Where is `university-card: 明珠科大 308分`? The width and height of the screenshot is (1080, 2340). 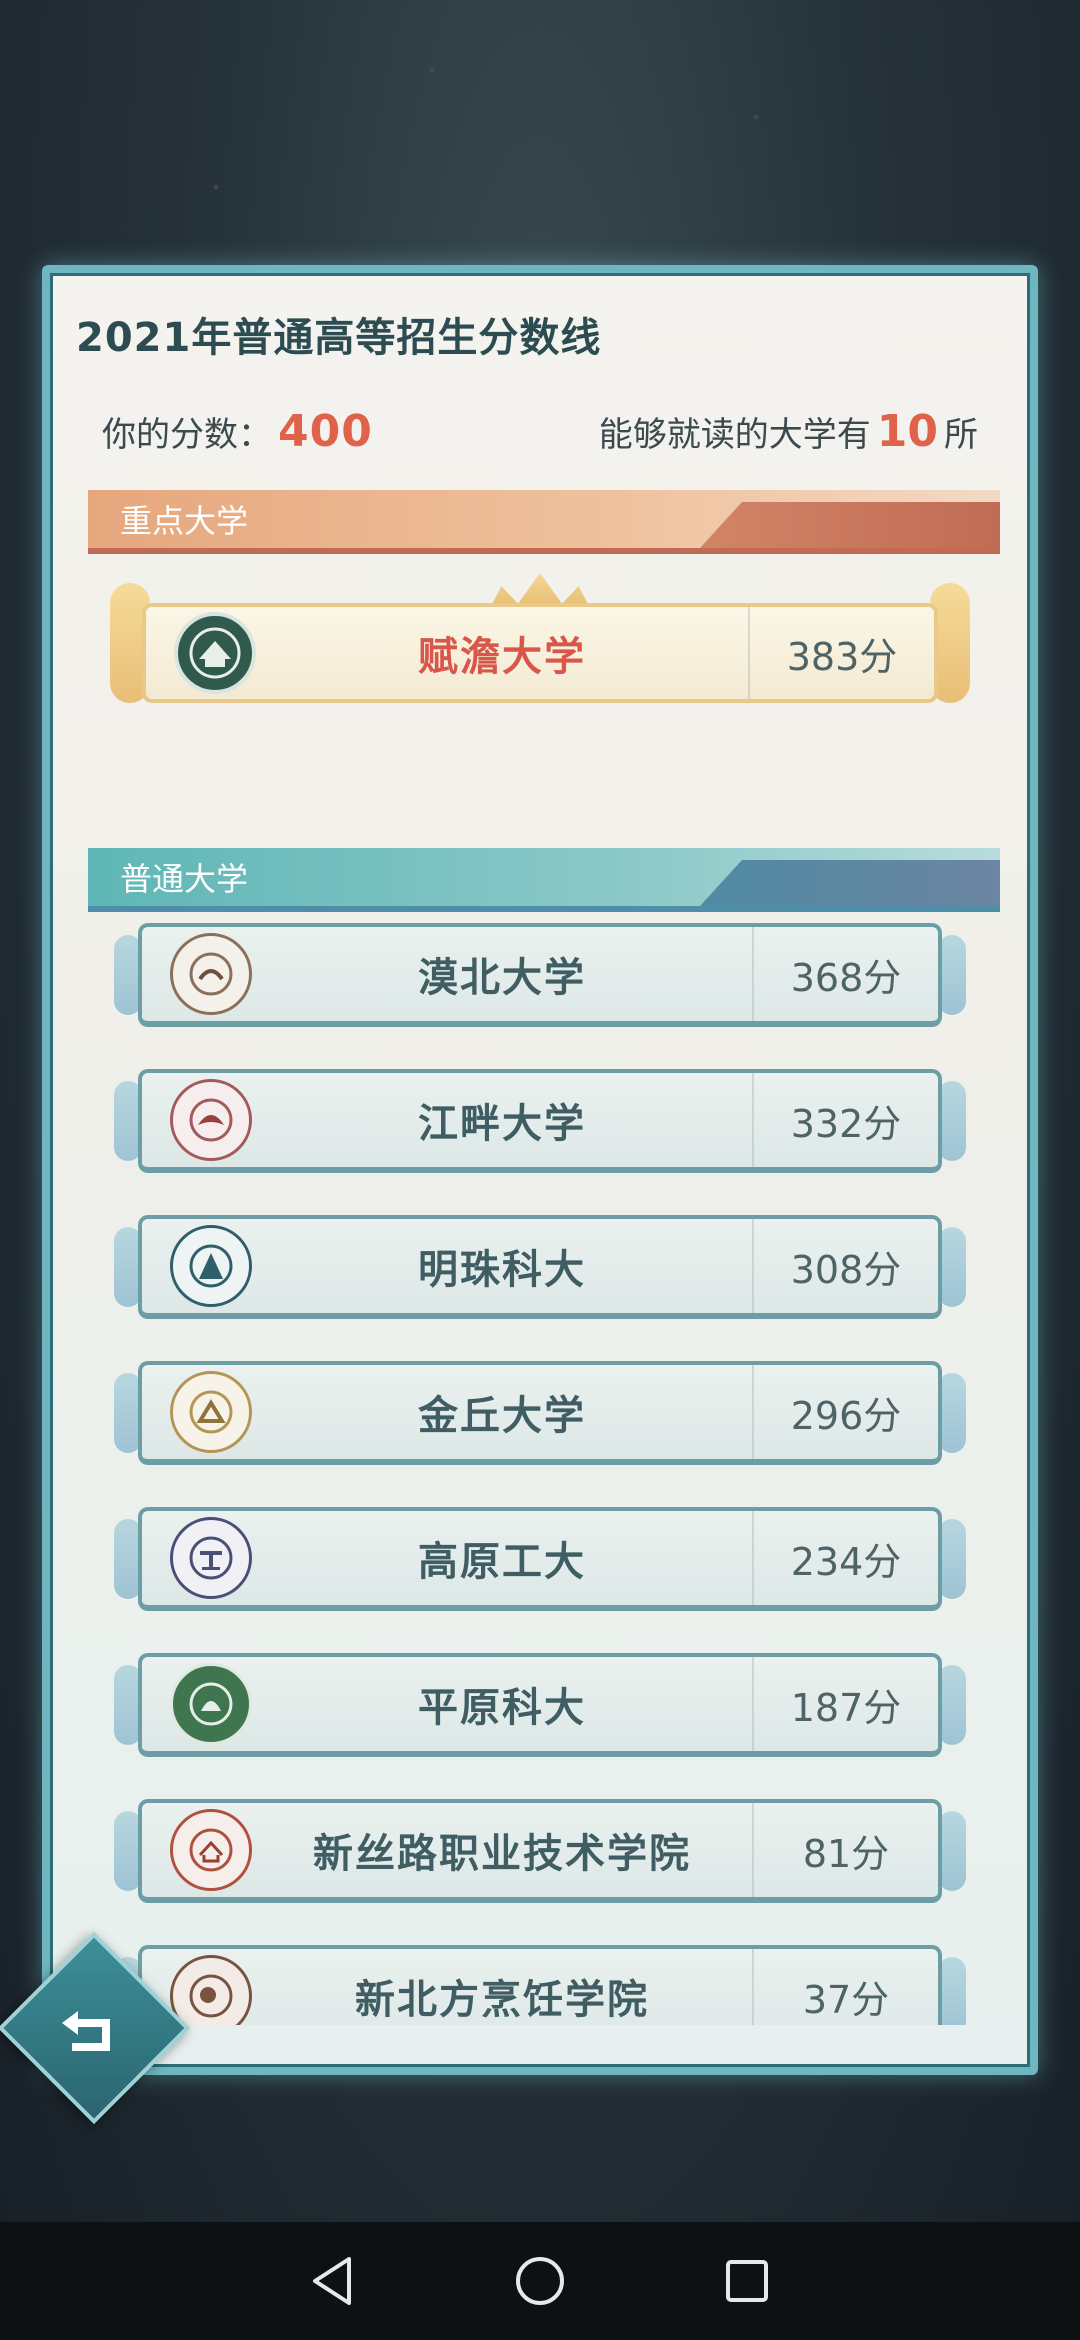
university-card: 明珠科大 308分 is located at coordinates (540, 1267).